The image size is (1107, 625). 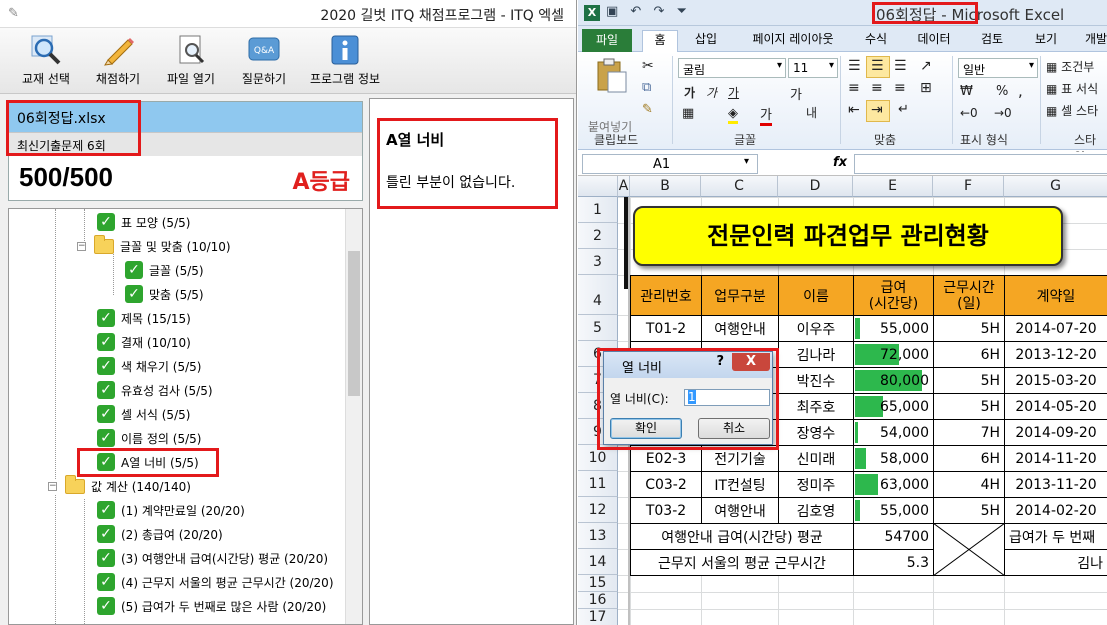 I want to click on table-cell: 4H, so click(x=969, y=484).